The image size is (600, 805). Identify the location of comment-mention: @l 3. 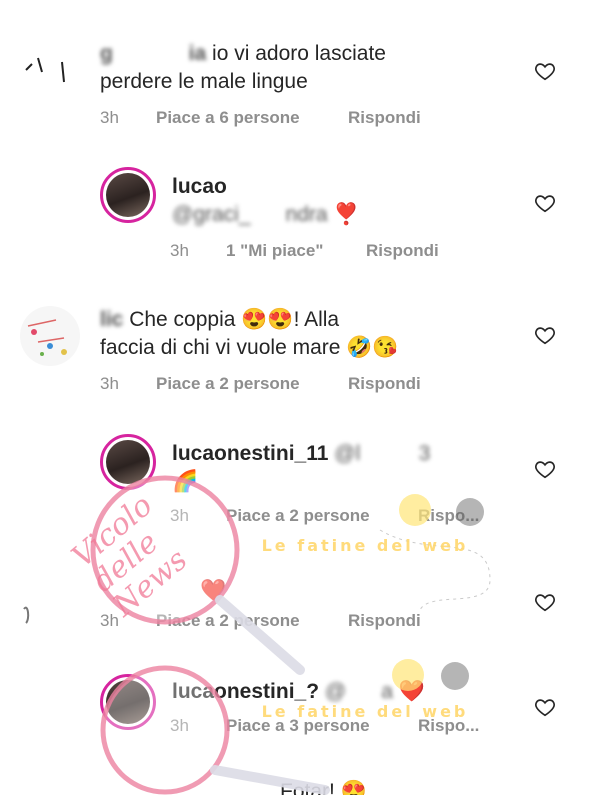
(382, 453).